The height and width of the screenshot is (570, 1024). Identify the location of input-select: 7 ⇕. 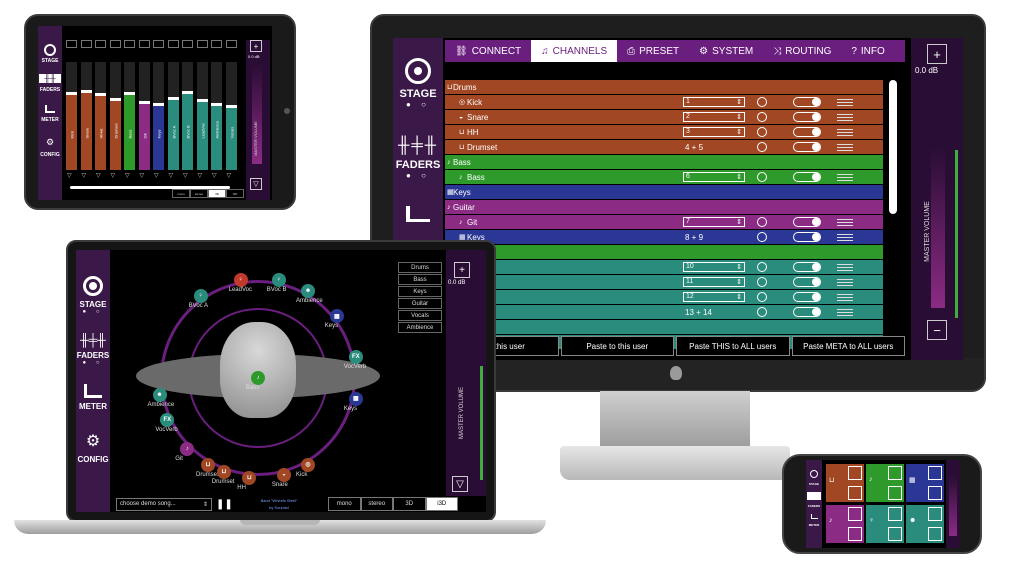
(714, 222).